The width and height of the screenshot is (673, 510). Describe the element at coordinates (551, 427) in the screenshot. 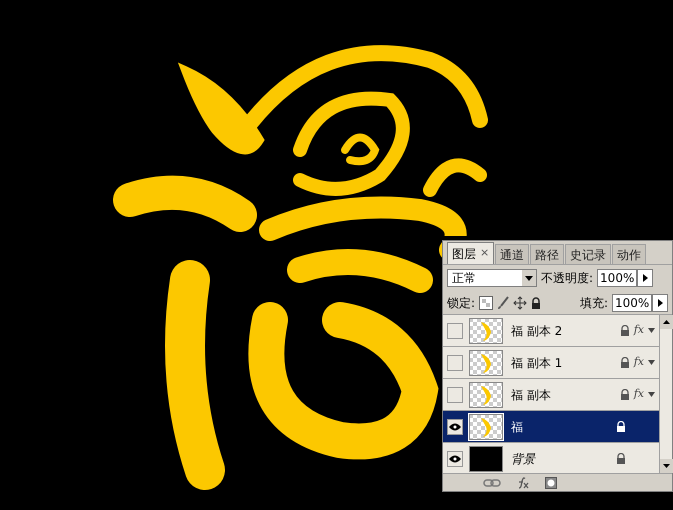

I see `layer-row: 福` at that location.